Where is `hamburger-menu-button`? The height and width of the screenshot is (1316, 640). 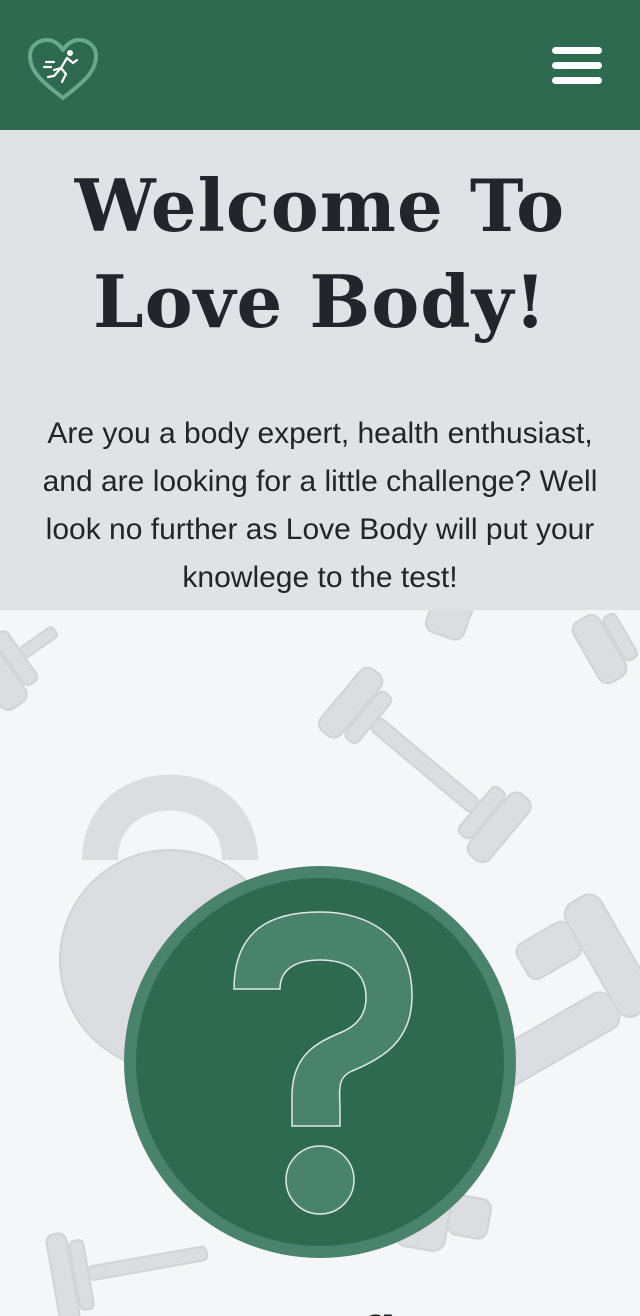
hamburger-menu-button is located at coordinates (577, 66).